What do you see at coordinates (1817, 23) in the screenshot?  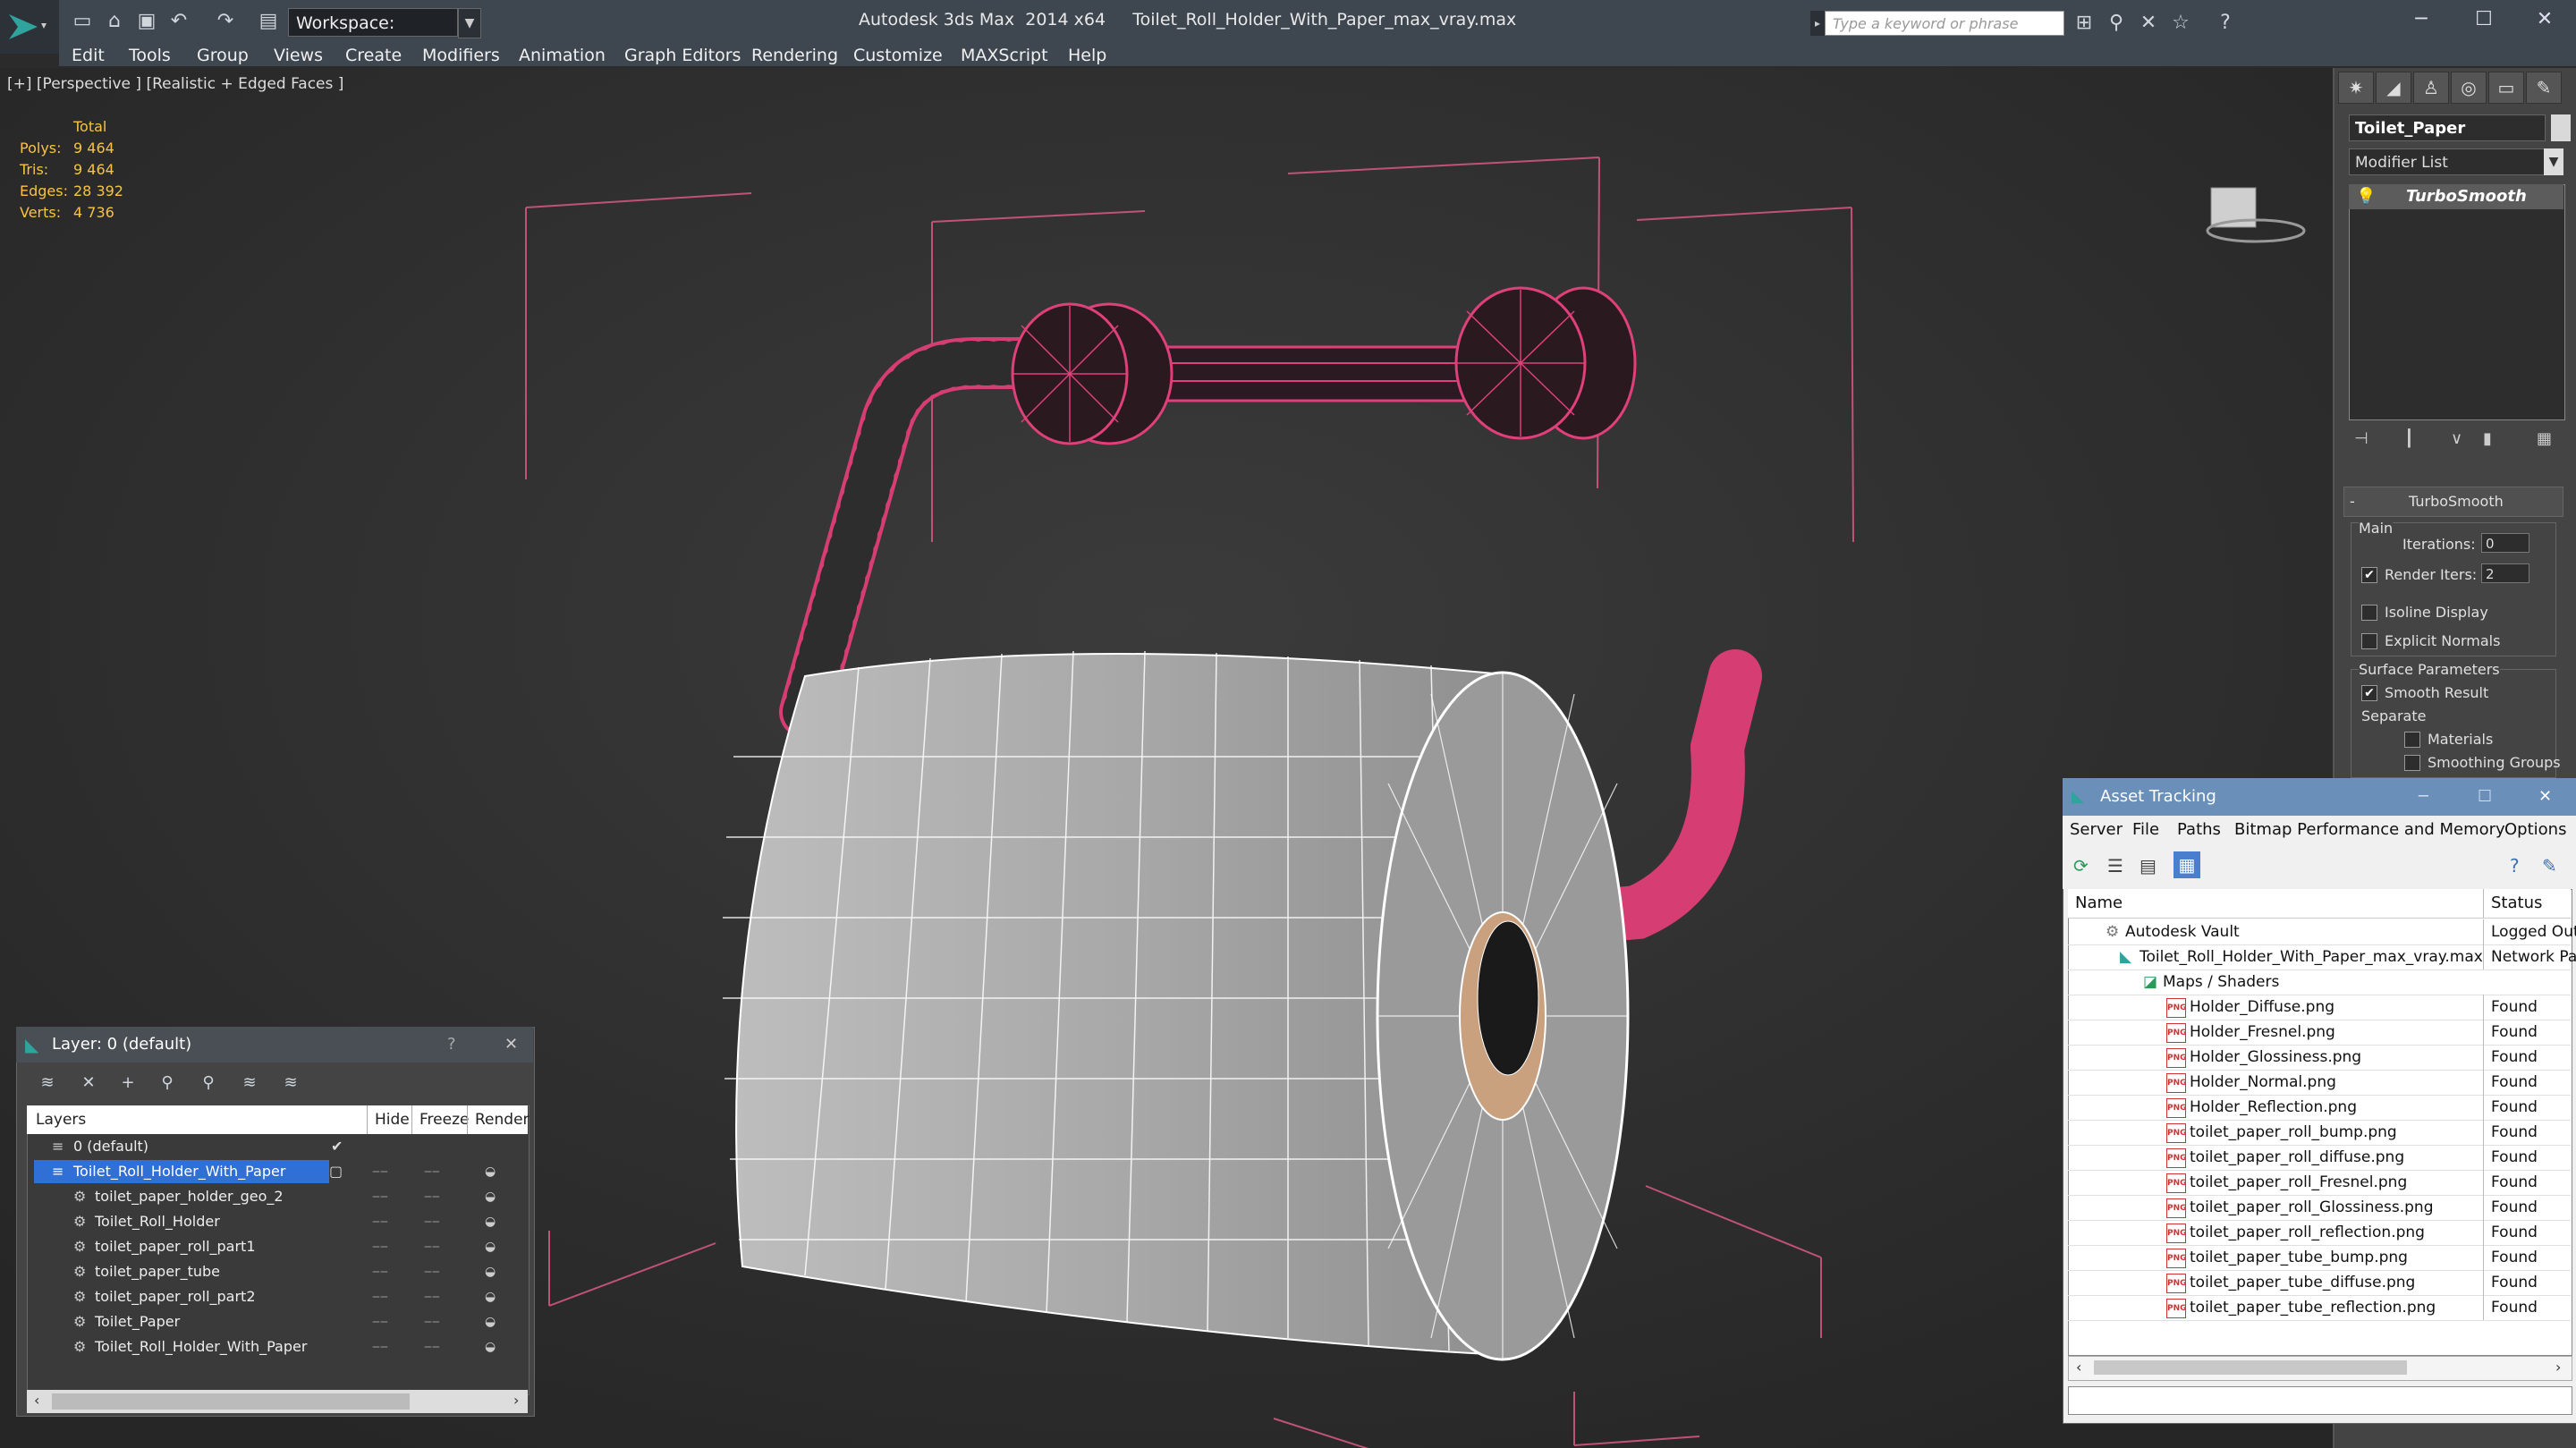 I see `search-expand-icon: ▸` at bounding box center [1817, 23].